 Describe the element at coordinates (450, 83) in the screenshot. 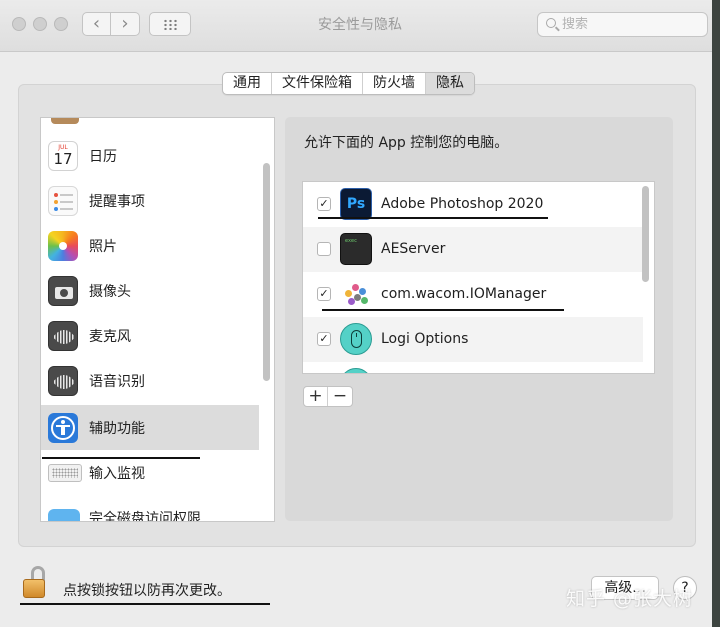

I see `tab-privacy: 隐私` at that location.